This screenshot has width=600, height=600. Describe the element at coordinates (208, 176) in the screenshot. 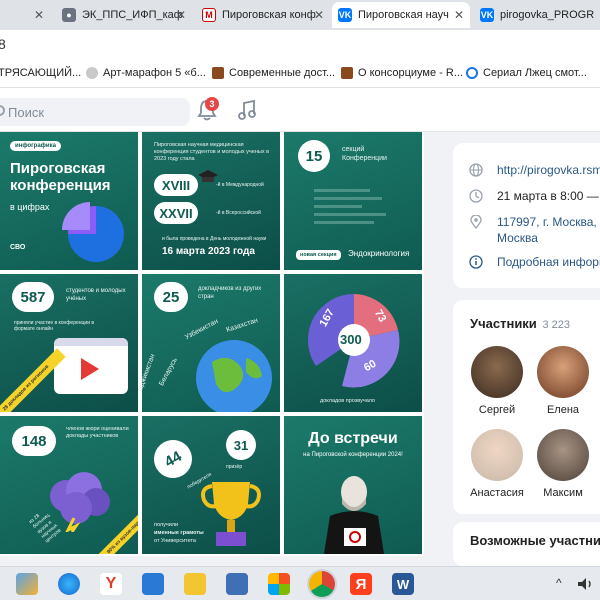

I see `graduation-cap-icon` at that location.